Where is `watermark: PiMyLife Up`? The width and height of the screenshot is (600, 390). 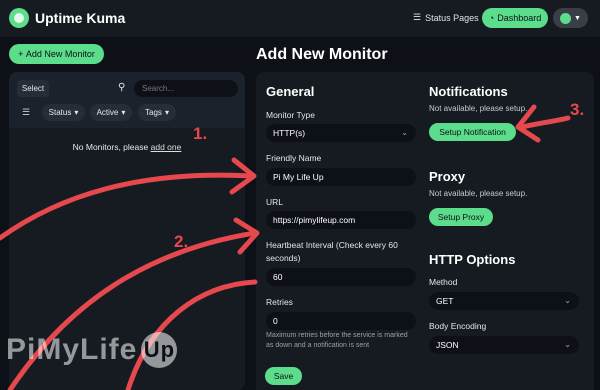 watermark: PiMyLife Up is located at coordinates (92, 350).